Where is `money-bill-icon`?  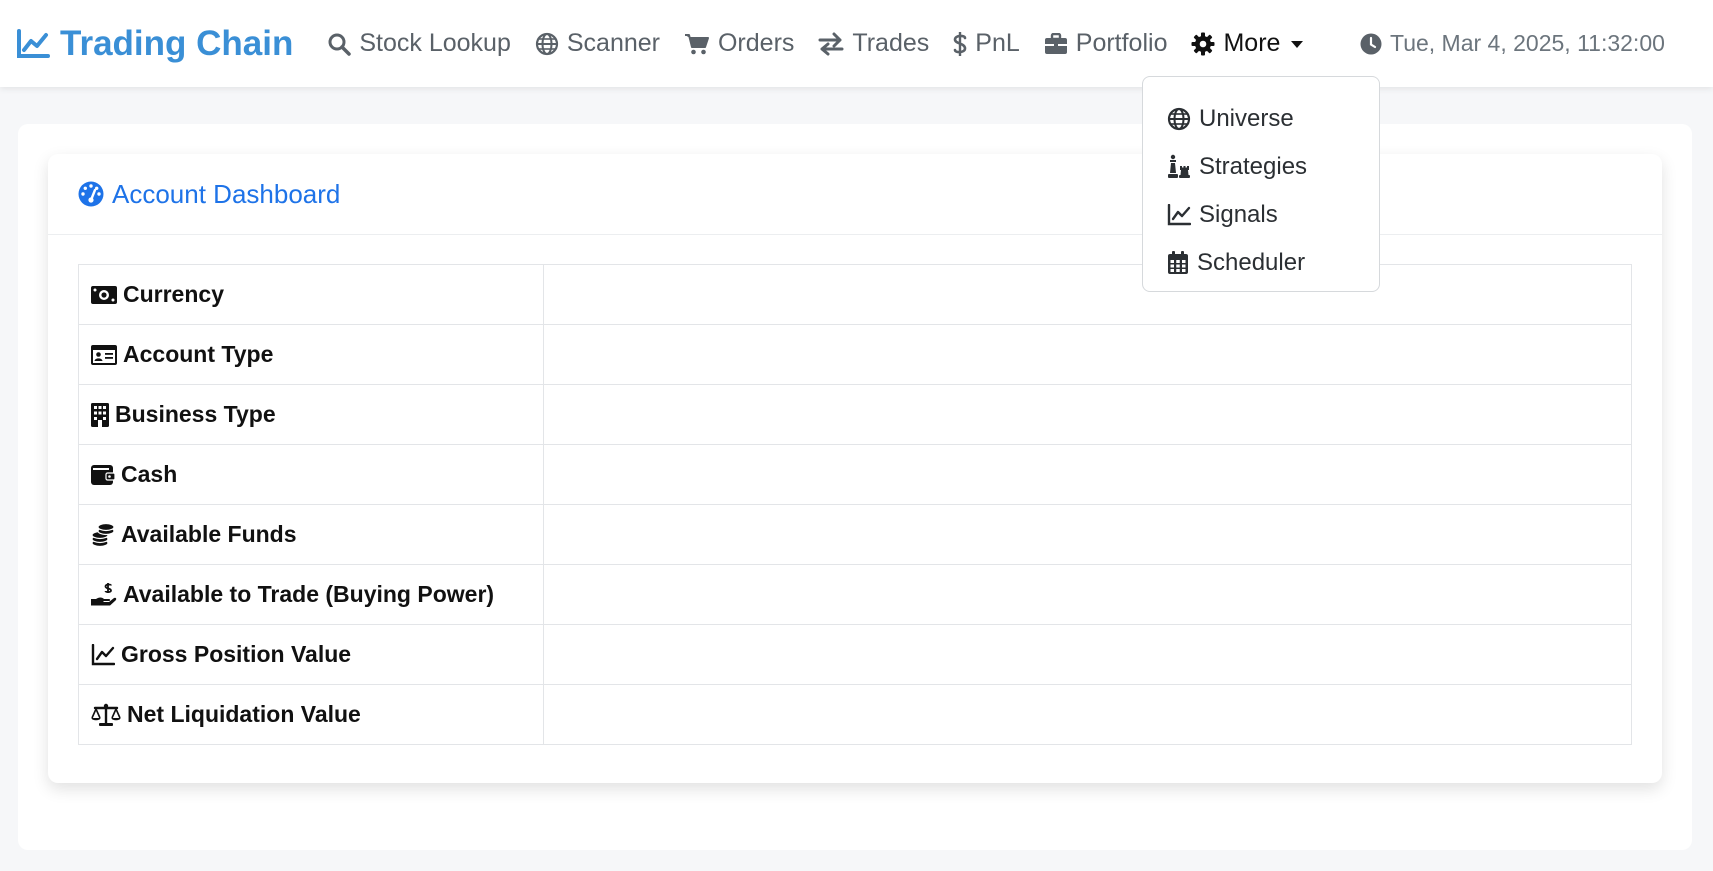
money-bill-icon is located at coordinates (104, 294).